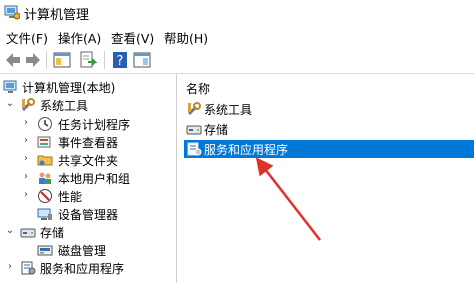 The height and width of the screenshot is (283, 474). I want to click on menu-help: 帮助(H), so click(186, 37).